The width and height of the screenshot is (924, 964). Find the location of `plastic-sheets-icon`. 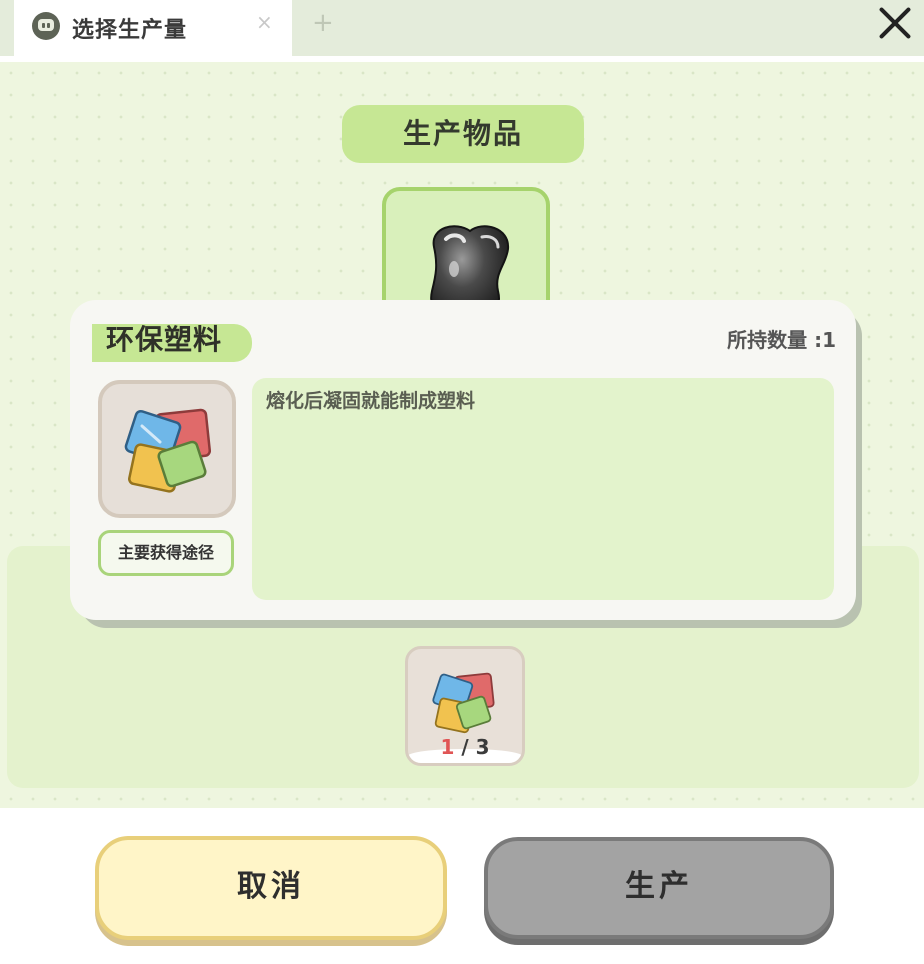

plastic-sheets-icon is located at coordinates (168, 450).